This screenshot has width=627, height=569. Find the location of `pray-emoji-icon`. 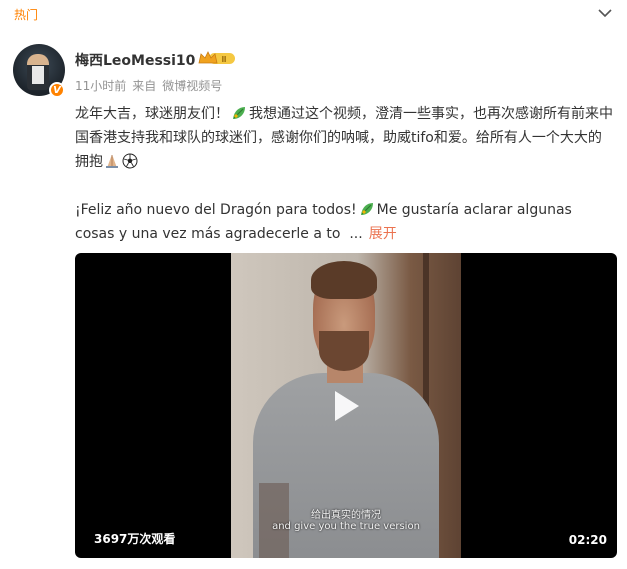

pray-emoji-icon is located at coordinates (112, 161).